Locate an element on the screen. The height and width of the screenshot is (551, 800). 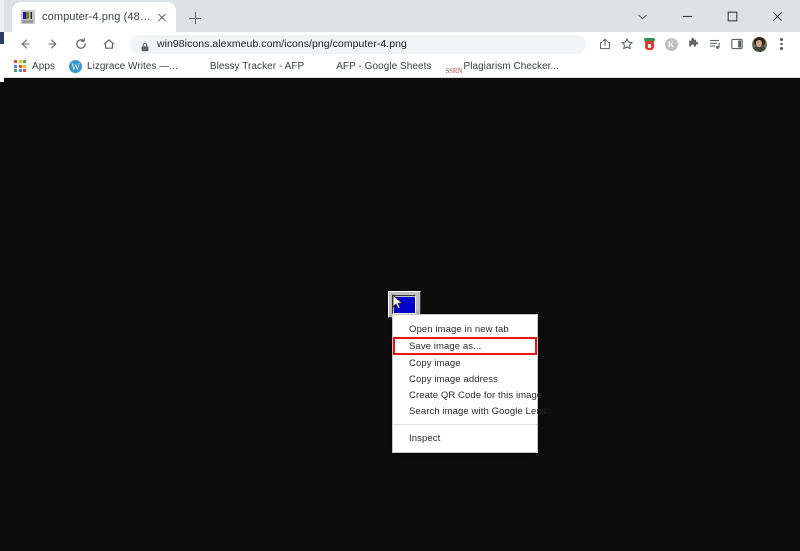
context-menu-separator is located at coordinates (465, 424).